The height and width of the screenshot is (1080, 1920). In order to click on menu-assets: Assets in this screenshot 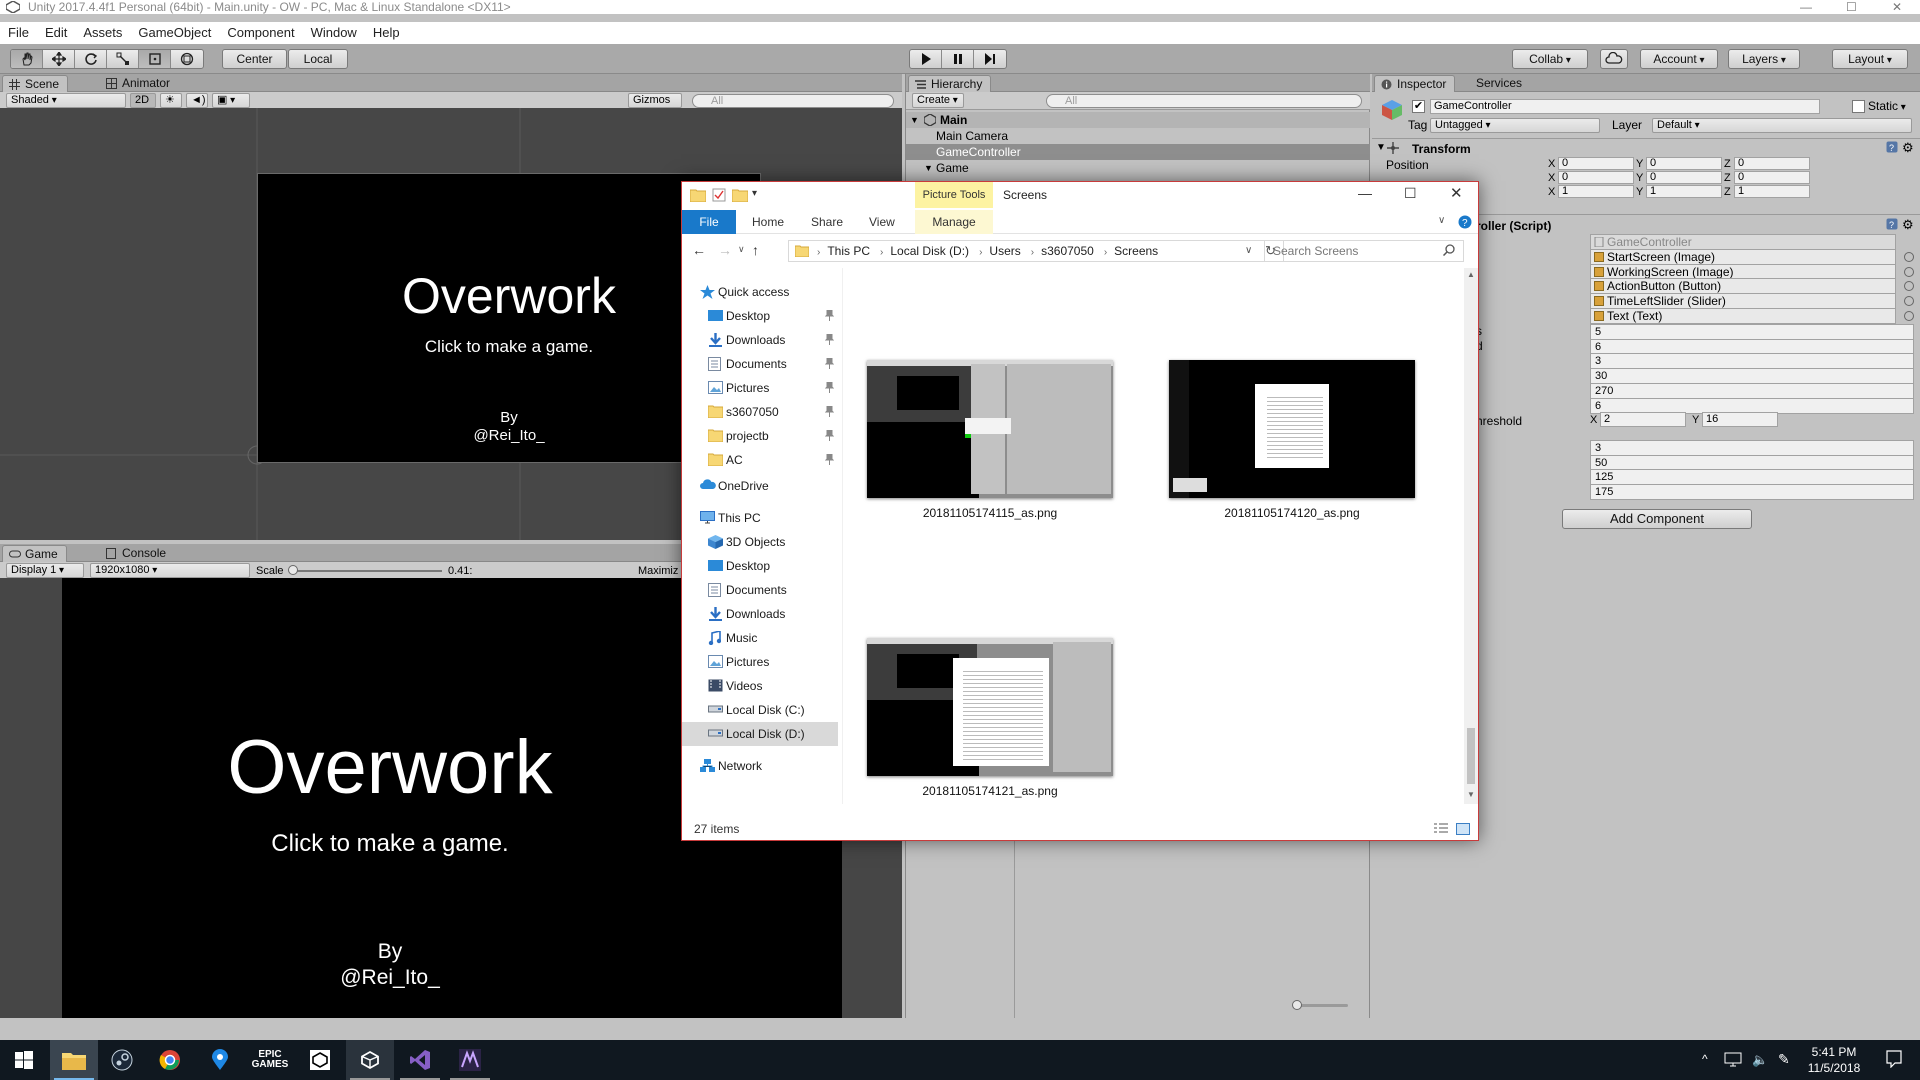, I will do `click(102, 31)`.